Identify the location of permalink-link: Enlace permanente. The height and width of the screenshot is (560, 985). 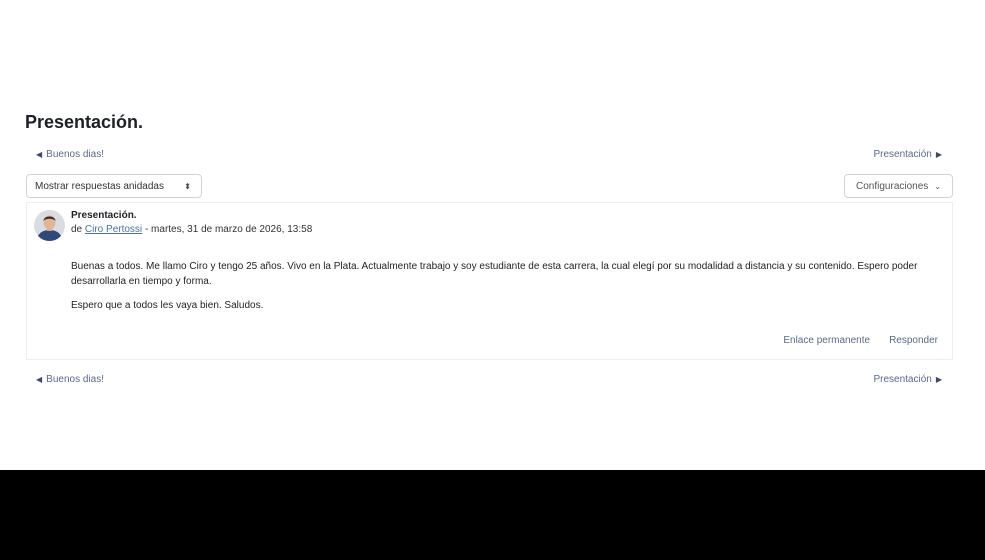
(826, 340).